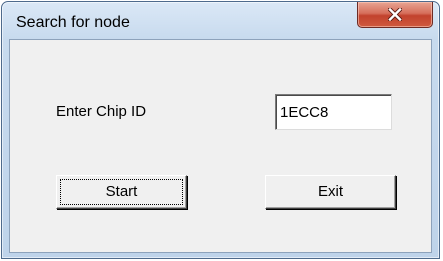  Describe the element at coordinates (101, 111) in the screenshot. I see `chip-id-label: Enter Chip ID` at that location.